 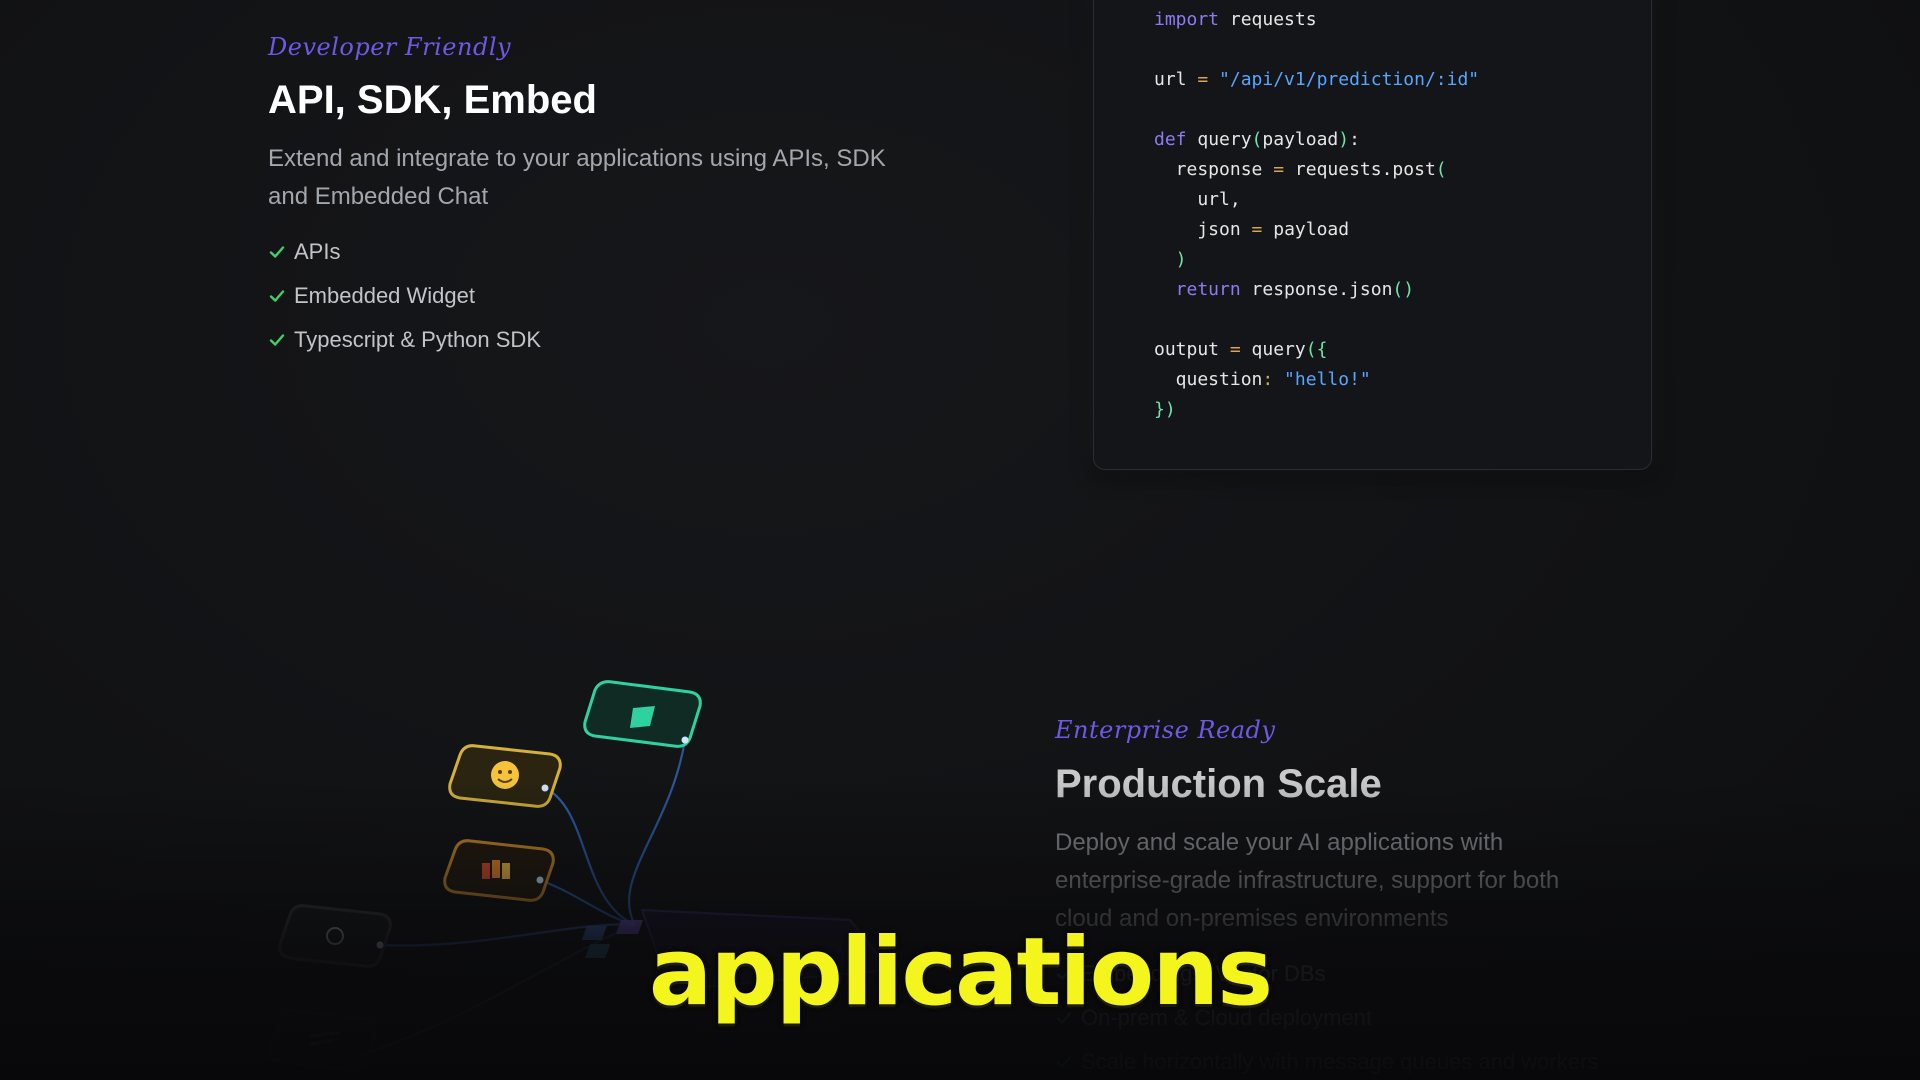 I want to click on code-token: def, so click(x=1170, y=139).